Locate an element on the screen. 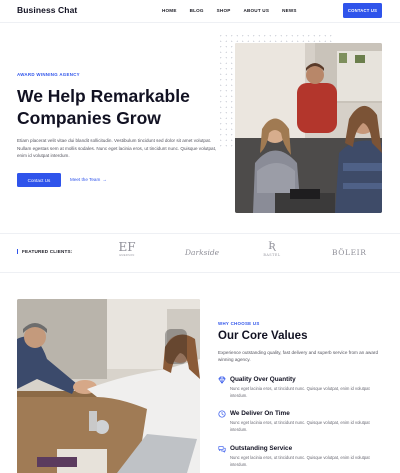  hero-team-photo is located at coordinates (308, 128).